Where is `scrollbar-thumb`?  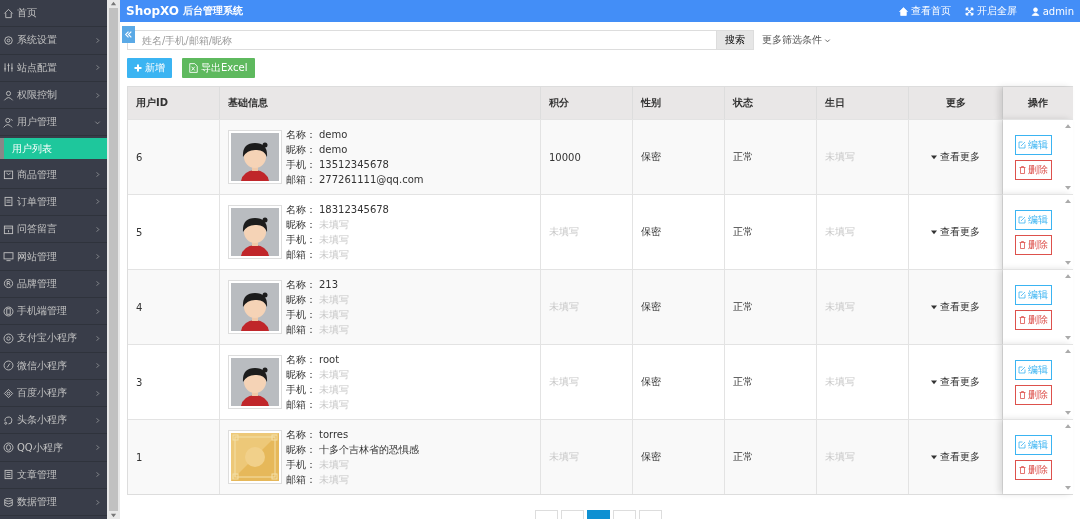
scrollbar-thumb is located at coordinates (113, 259).